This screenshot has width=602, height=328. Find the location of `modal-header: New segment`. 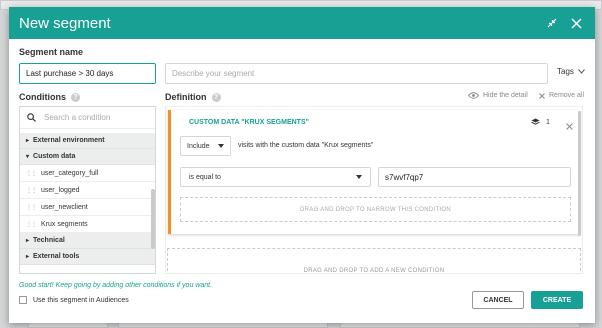

modal-header: New segment is located at coordinates (302, 23).